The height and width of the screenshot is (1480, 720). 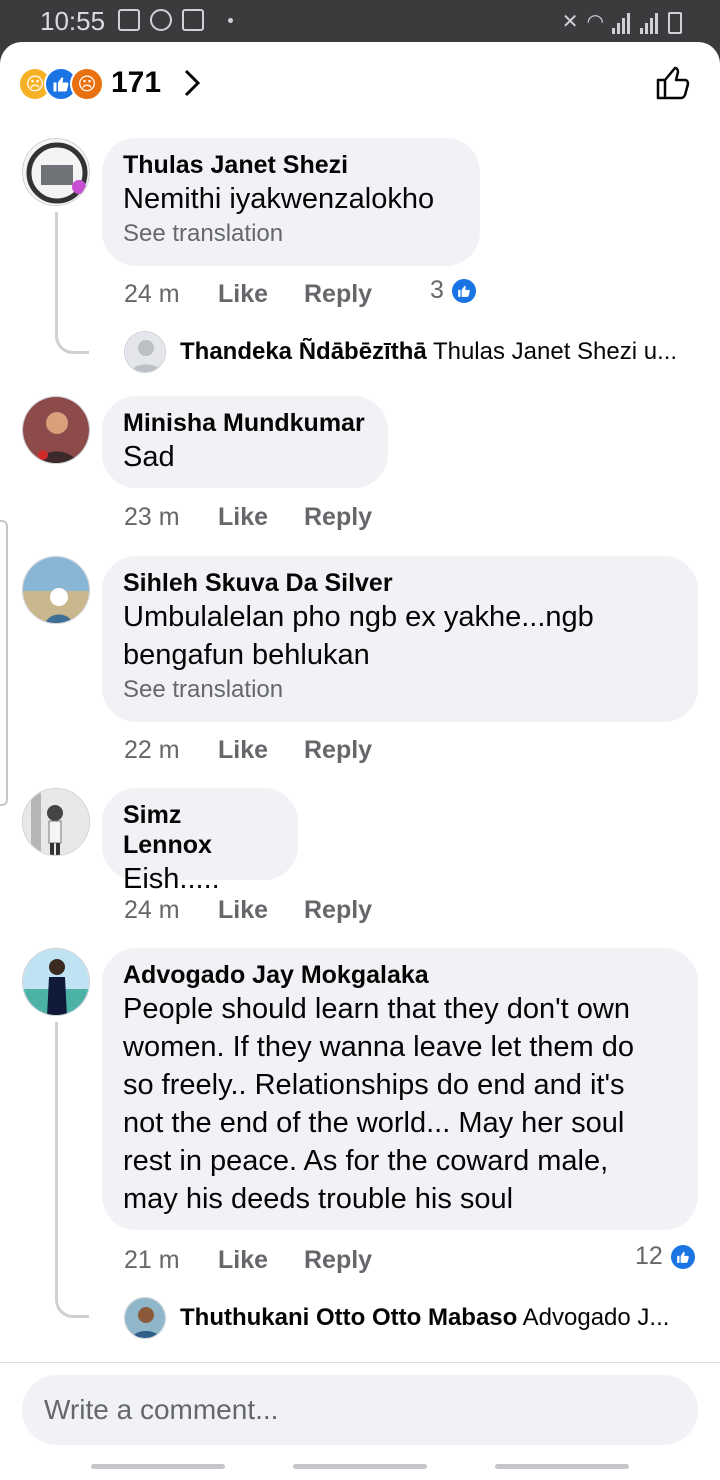 What do you see at coordinates (73, 21) in the screenshot?
I see `status-time: 10:55` at bounding box center [73, 21].